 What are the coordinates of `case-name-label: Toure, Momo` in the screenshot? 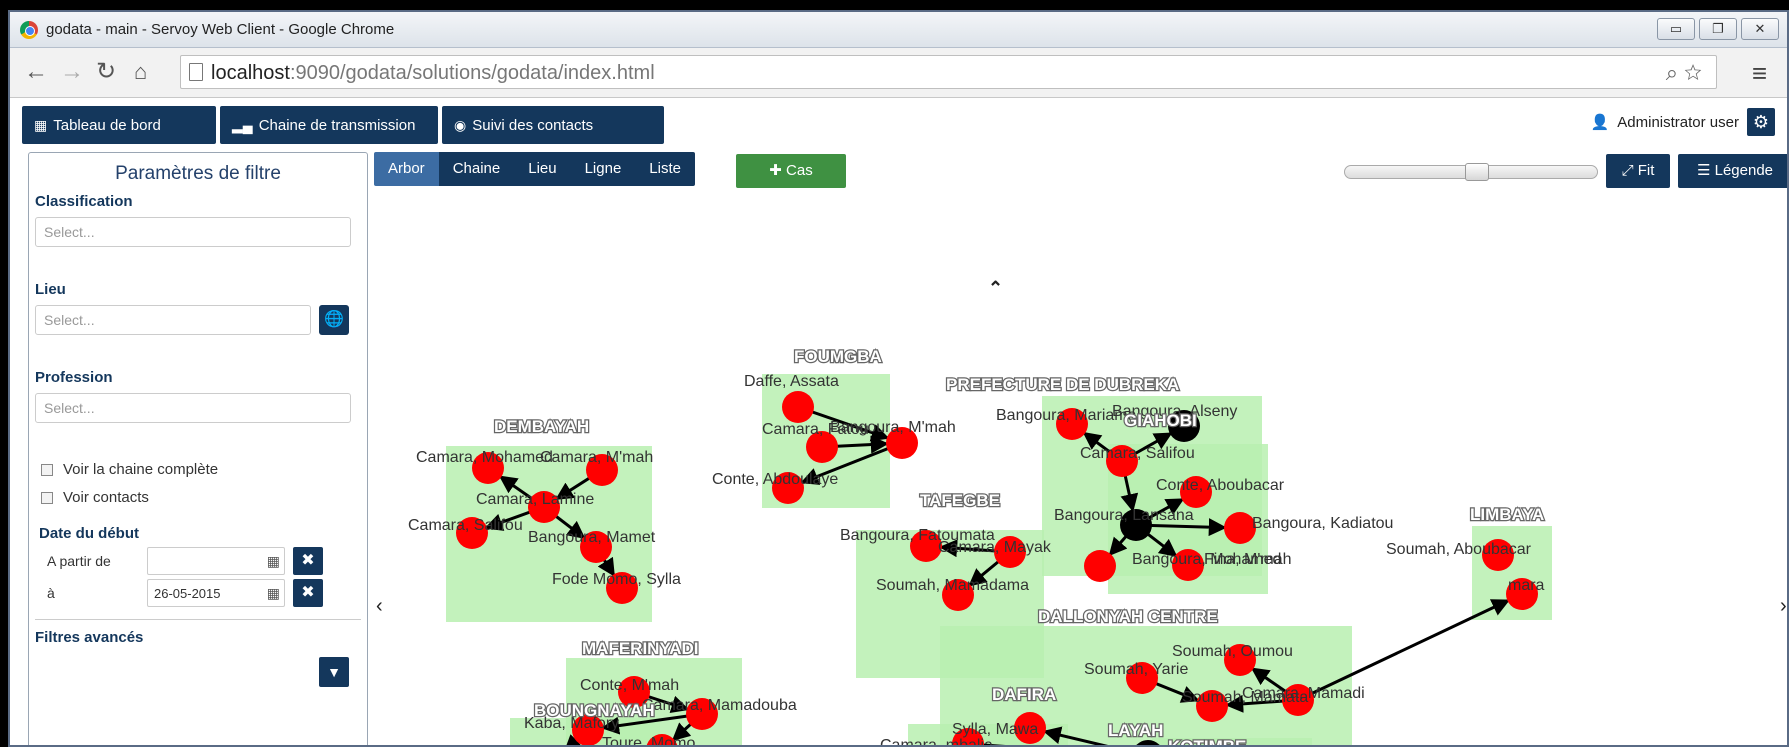 It's located at (648, 741).